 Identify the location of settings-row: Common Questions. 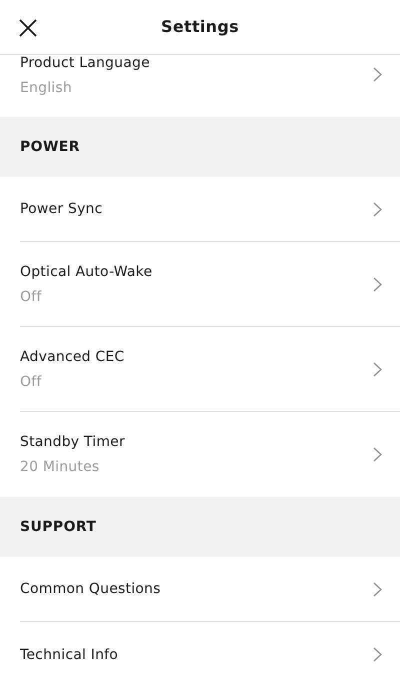
(210, 589).